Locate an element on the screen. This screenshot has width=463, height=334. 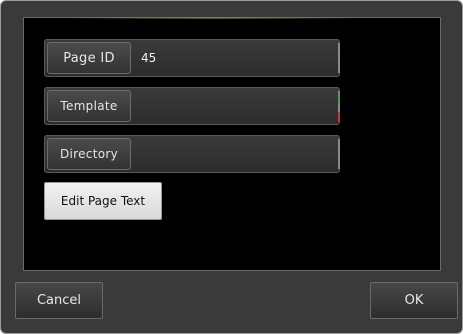
cancel-button: Cancel is located at coordinates (59, 300).